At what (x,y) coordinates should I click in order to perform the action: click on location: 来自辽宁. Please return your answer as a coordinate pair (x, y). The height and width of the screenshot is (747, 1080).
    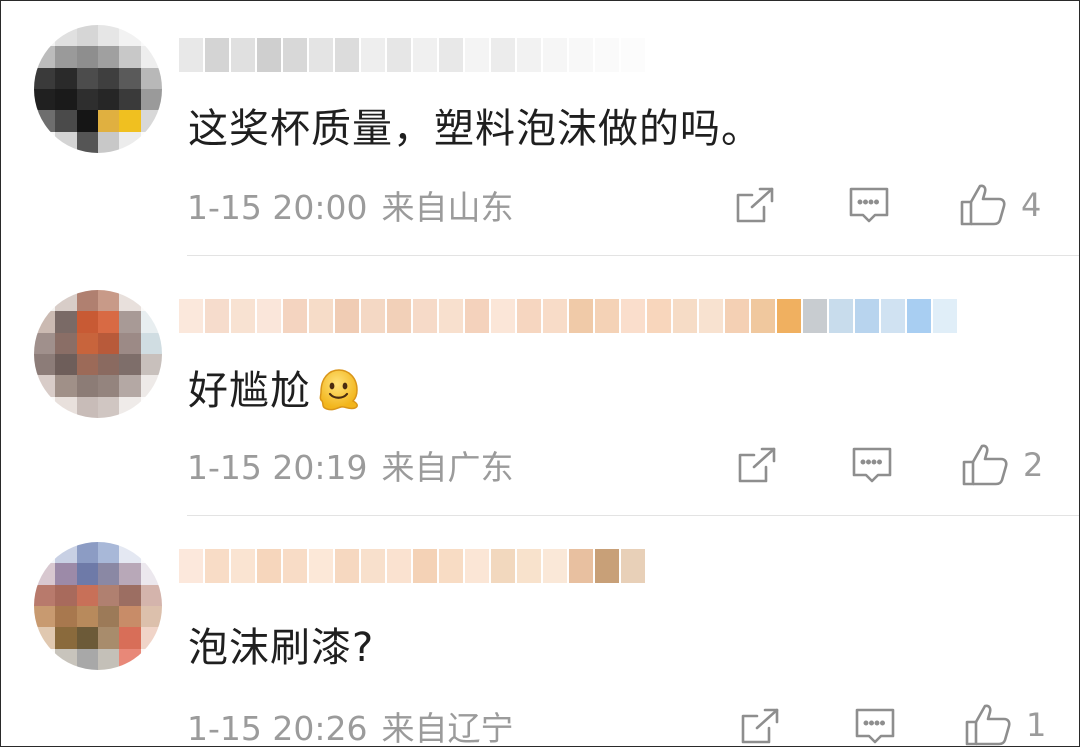
    Looking at the image, I should click on (447, 728).